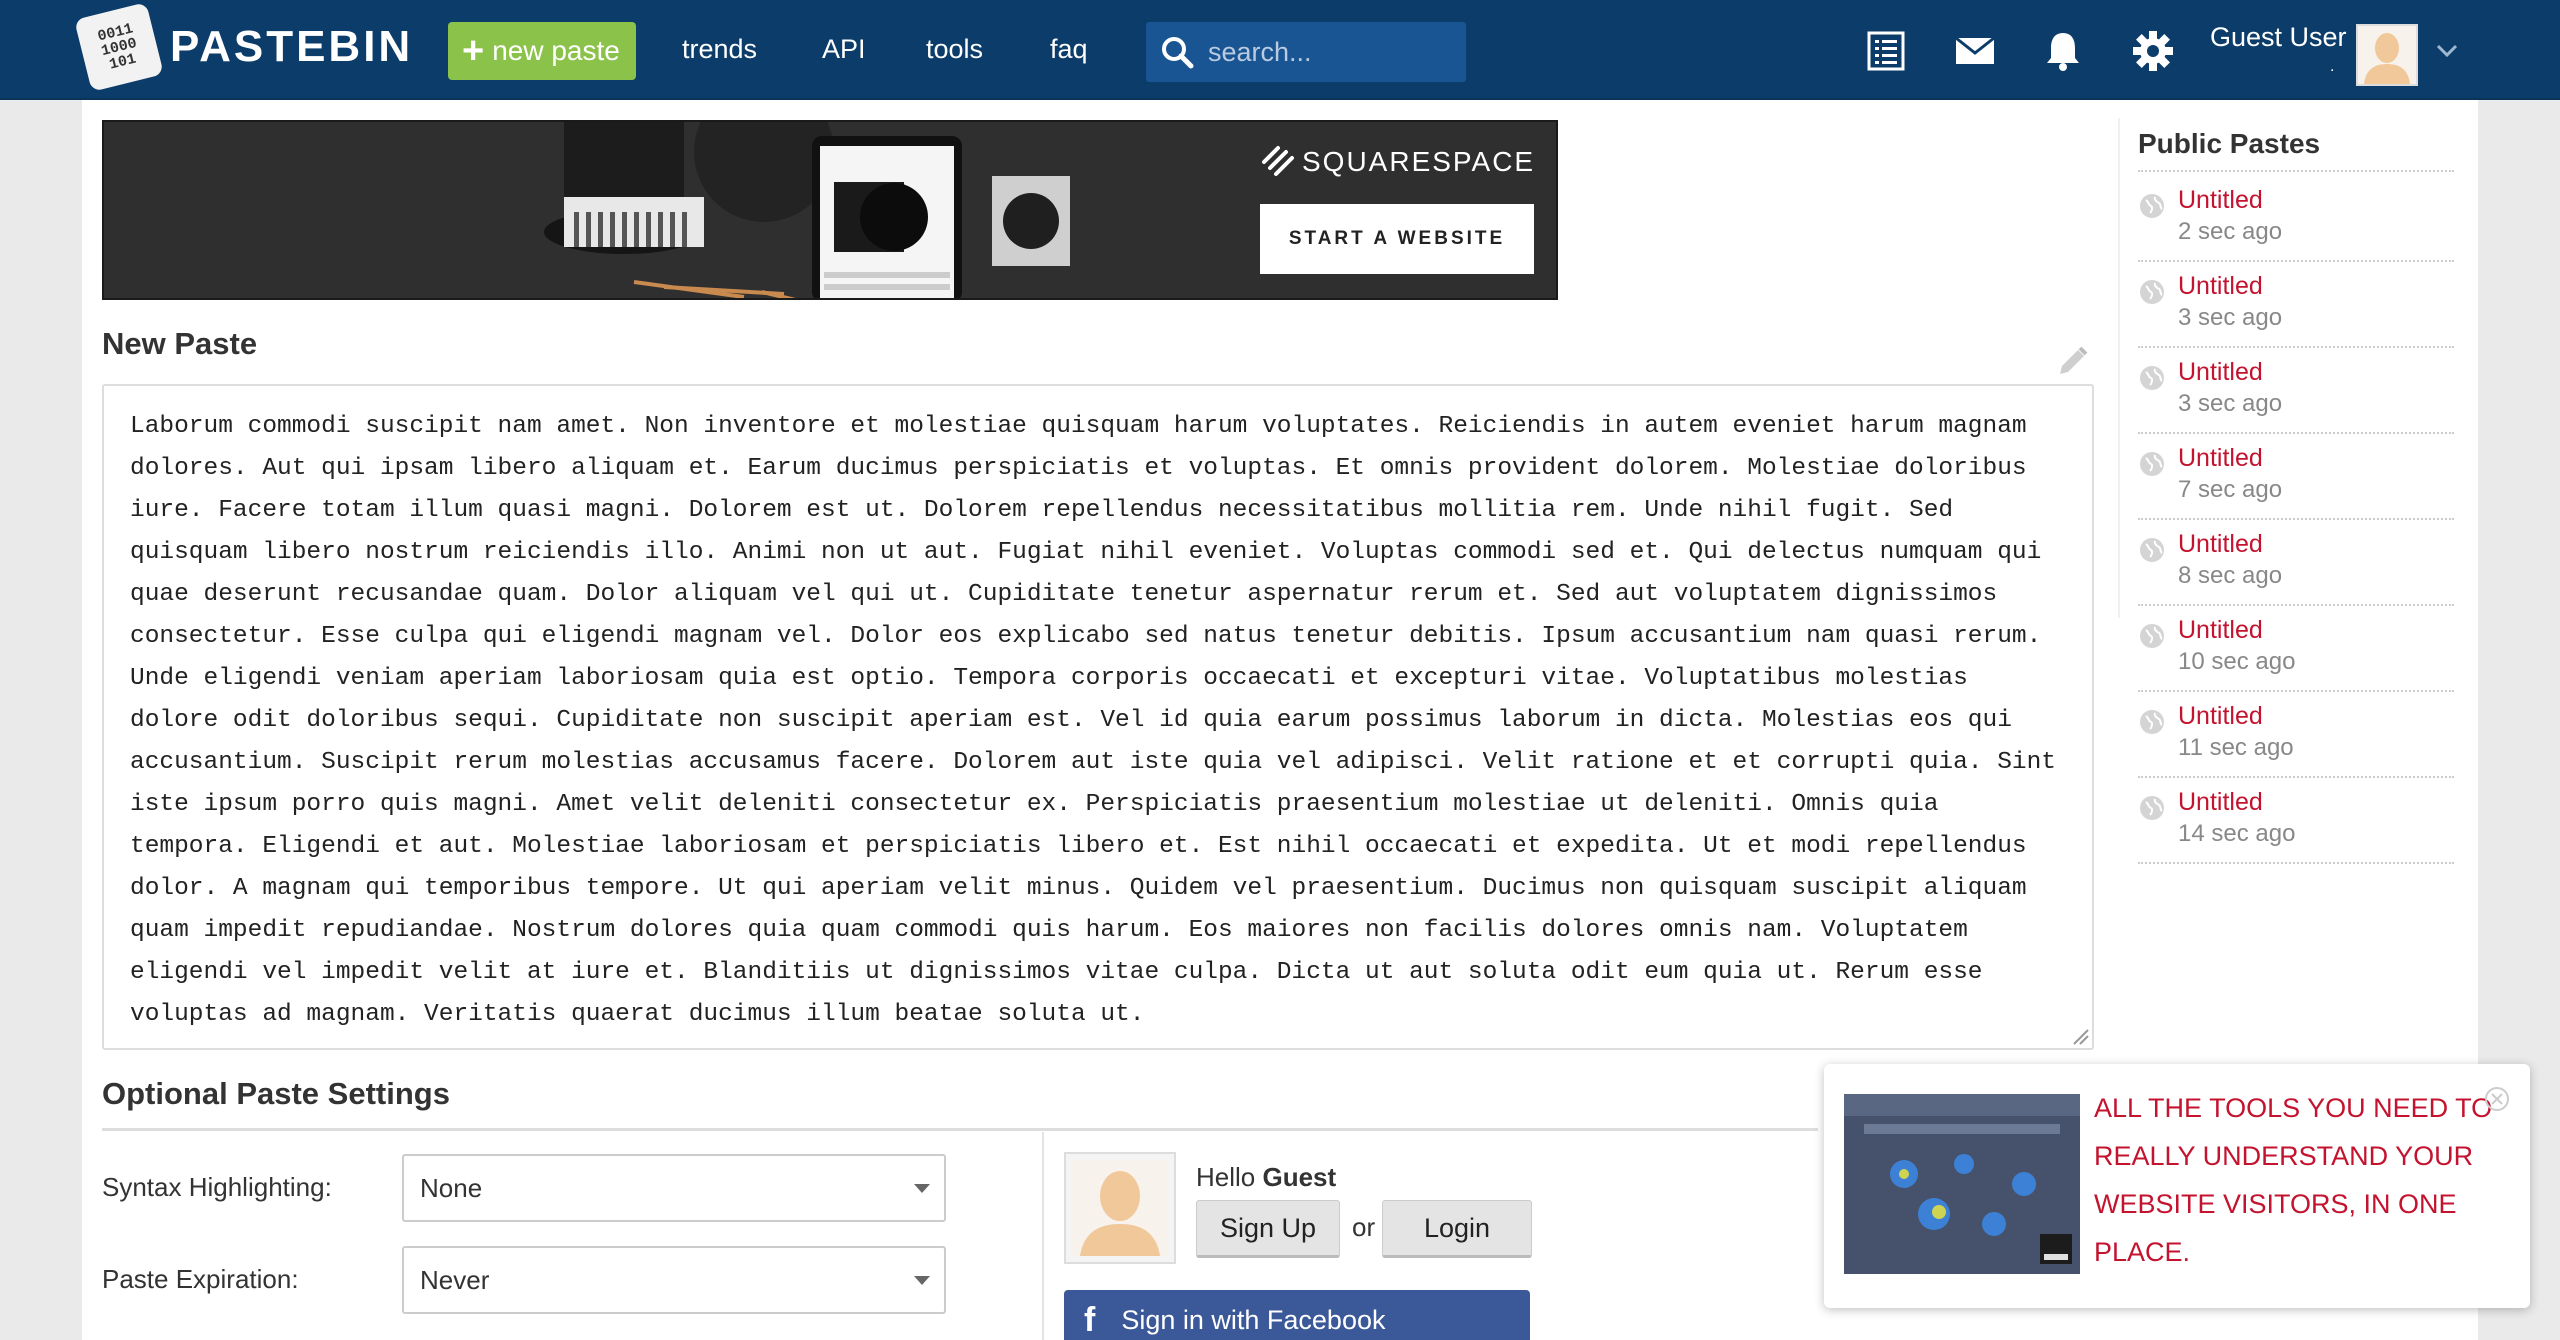 Image resolution: width=2560 pixels, height=1340 pixels. What do you see at coordinates (1253, 1319) in the screenshot?
I see `facebook-signin-label: Sign in with Facebook` at bounding box center [1253, 1319].